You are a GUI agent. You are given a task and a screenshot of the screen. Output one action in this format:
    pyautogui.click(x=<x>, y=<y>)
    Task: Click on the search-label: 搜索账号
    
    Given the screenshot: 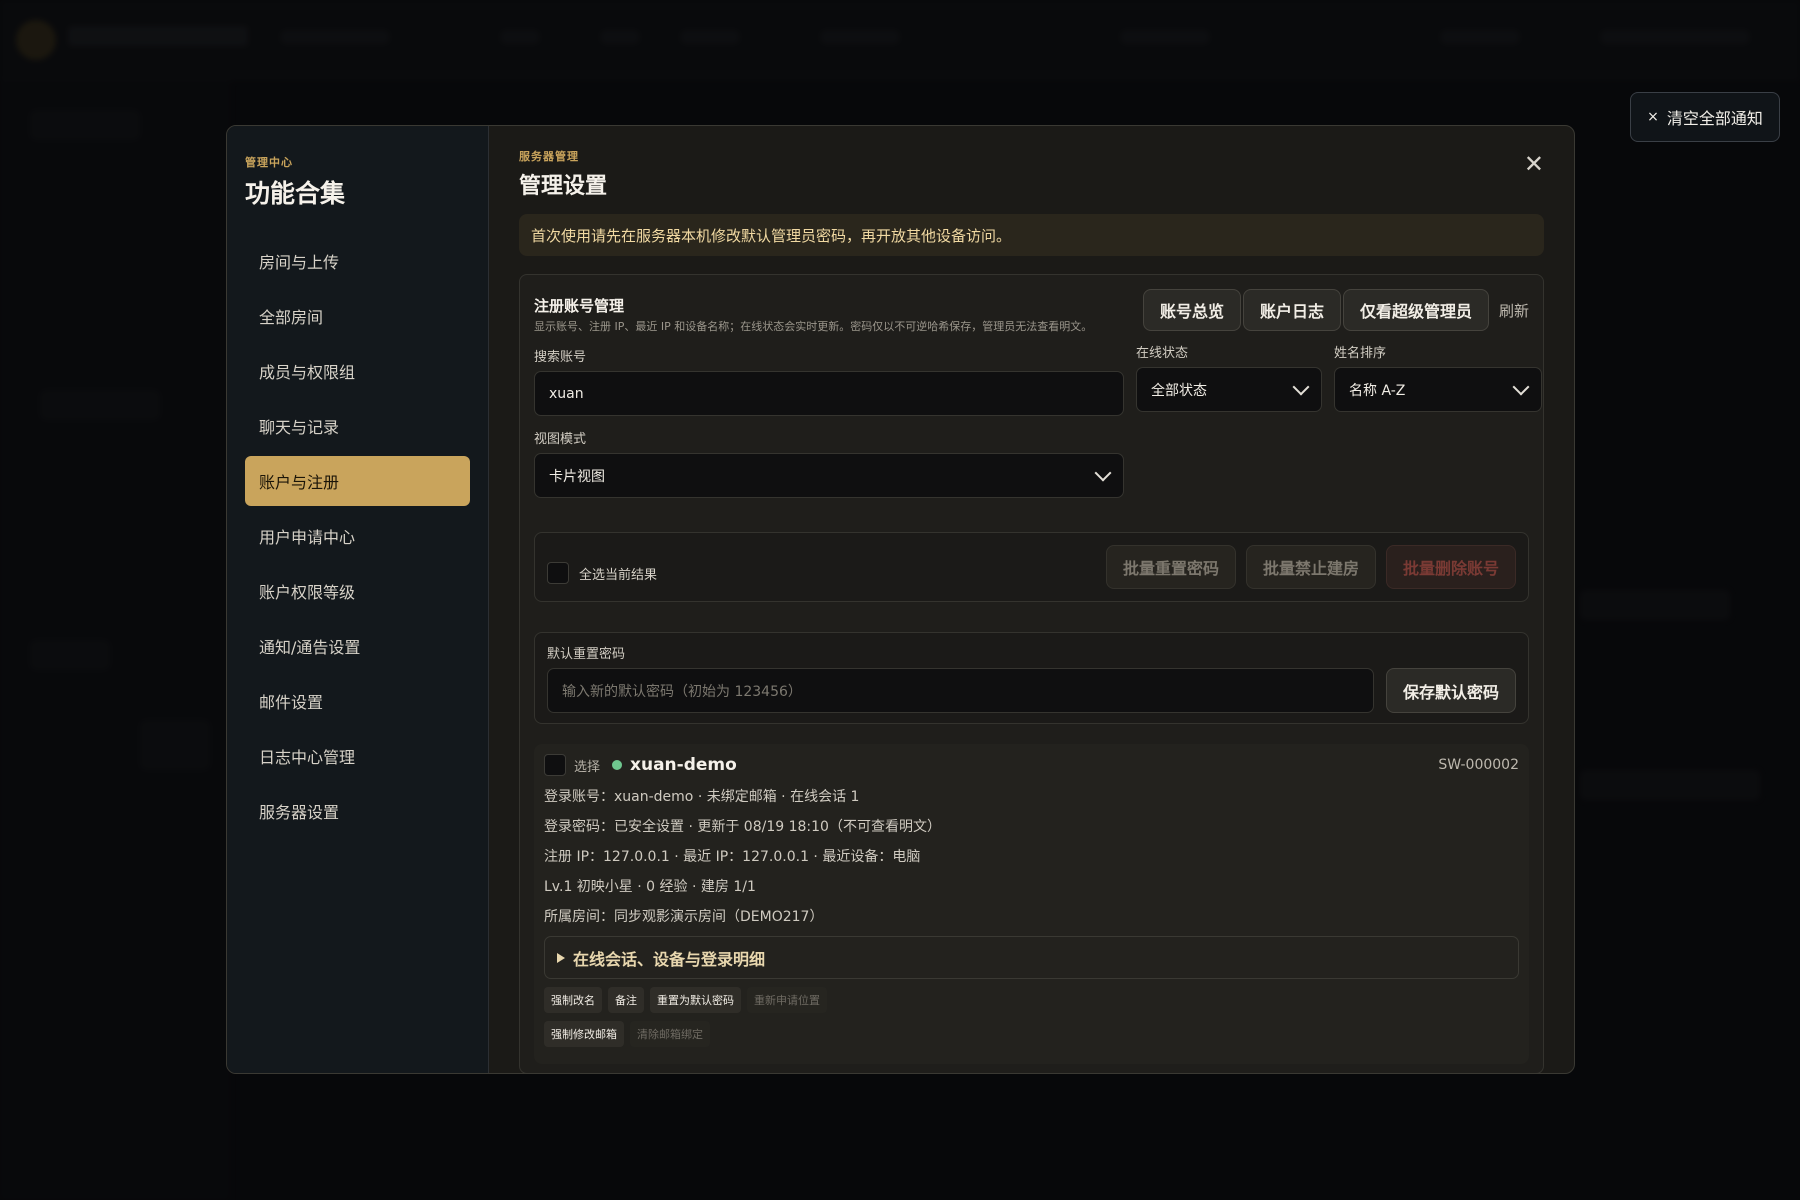 What is the action you would take?
    pyautogui.click(x=560, y=357)
    